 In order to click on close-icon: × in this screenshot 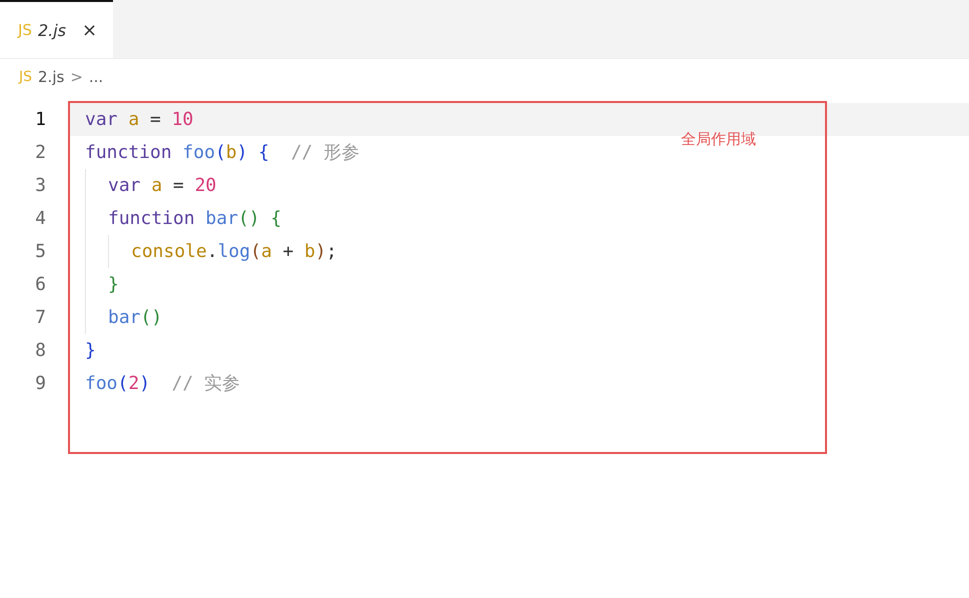, I will do `click(90, 30)`.